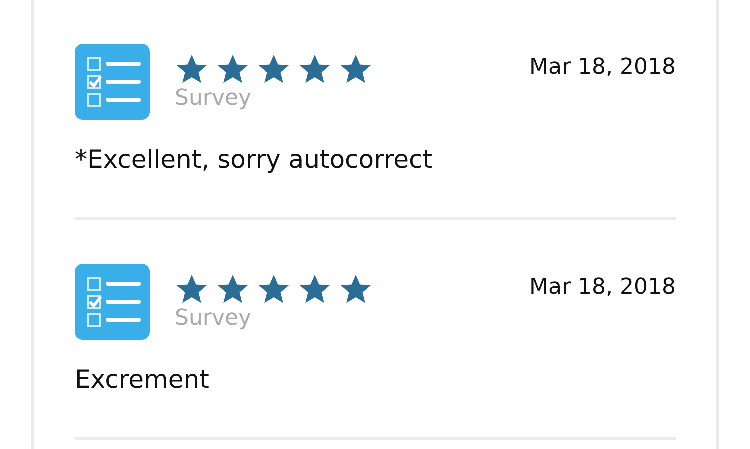 The height and width of the screenshot is (449, 750). What do you see at coordinates (254, 160) in the screenshot?
I see `review-text: *Excellent, sorry autocorrect` at bounding box center [254, 160].